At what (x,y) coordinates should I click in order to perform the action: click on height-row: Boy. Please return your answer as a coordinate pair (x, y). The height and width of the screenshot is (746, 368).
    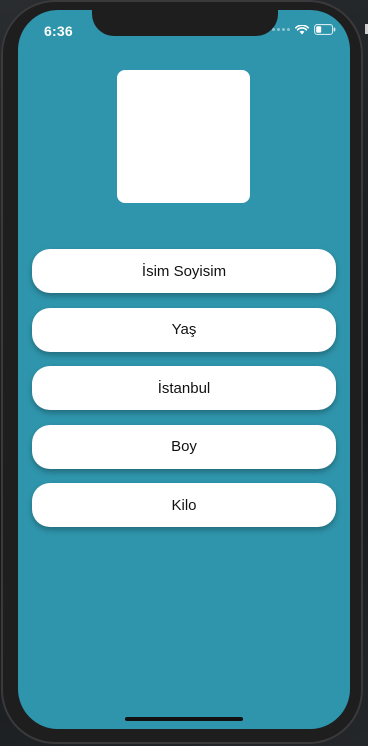
    Looking at the image, I should click on (184, 446).